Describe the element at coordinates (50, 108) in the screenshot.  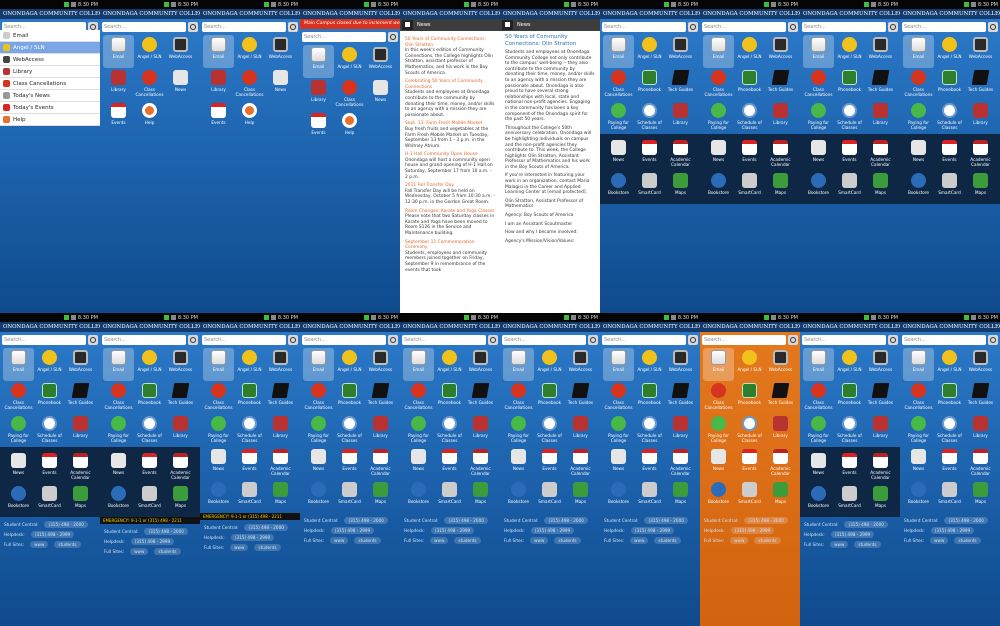
I see `menu-item: Today's Events` at that location.